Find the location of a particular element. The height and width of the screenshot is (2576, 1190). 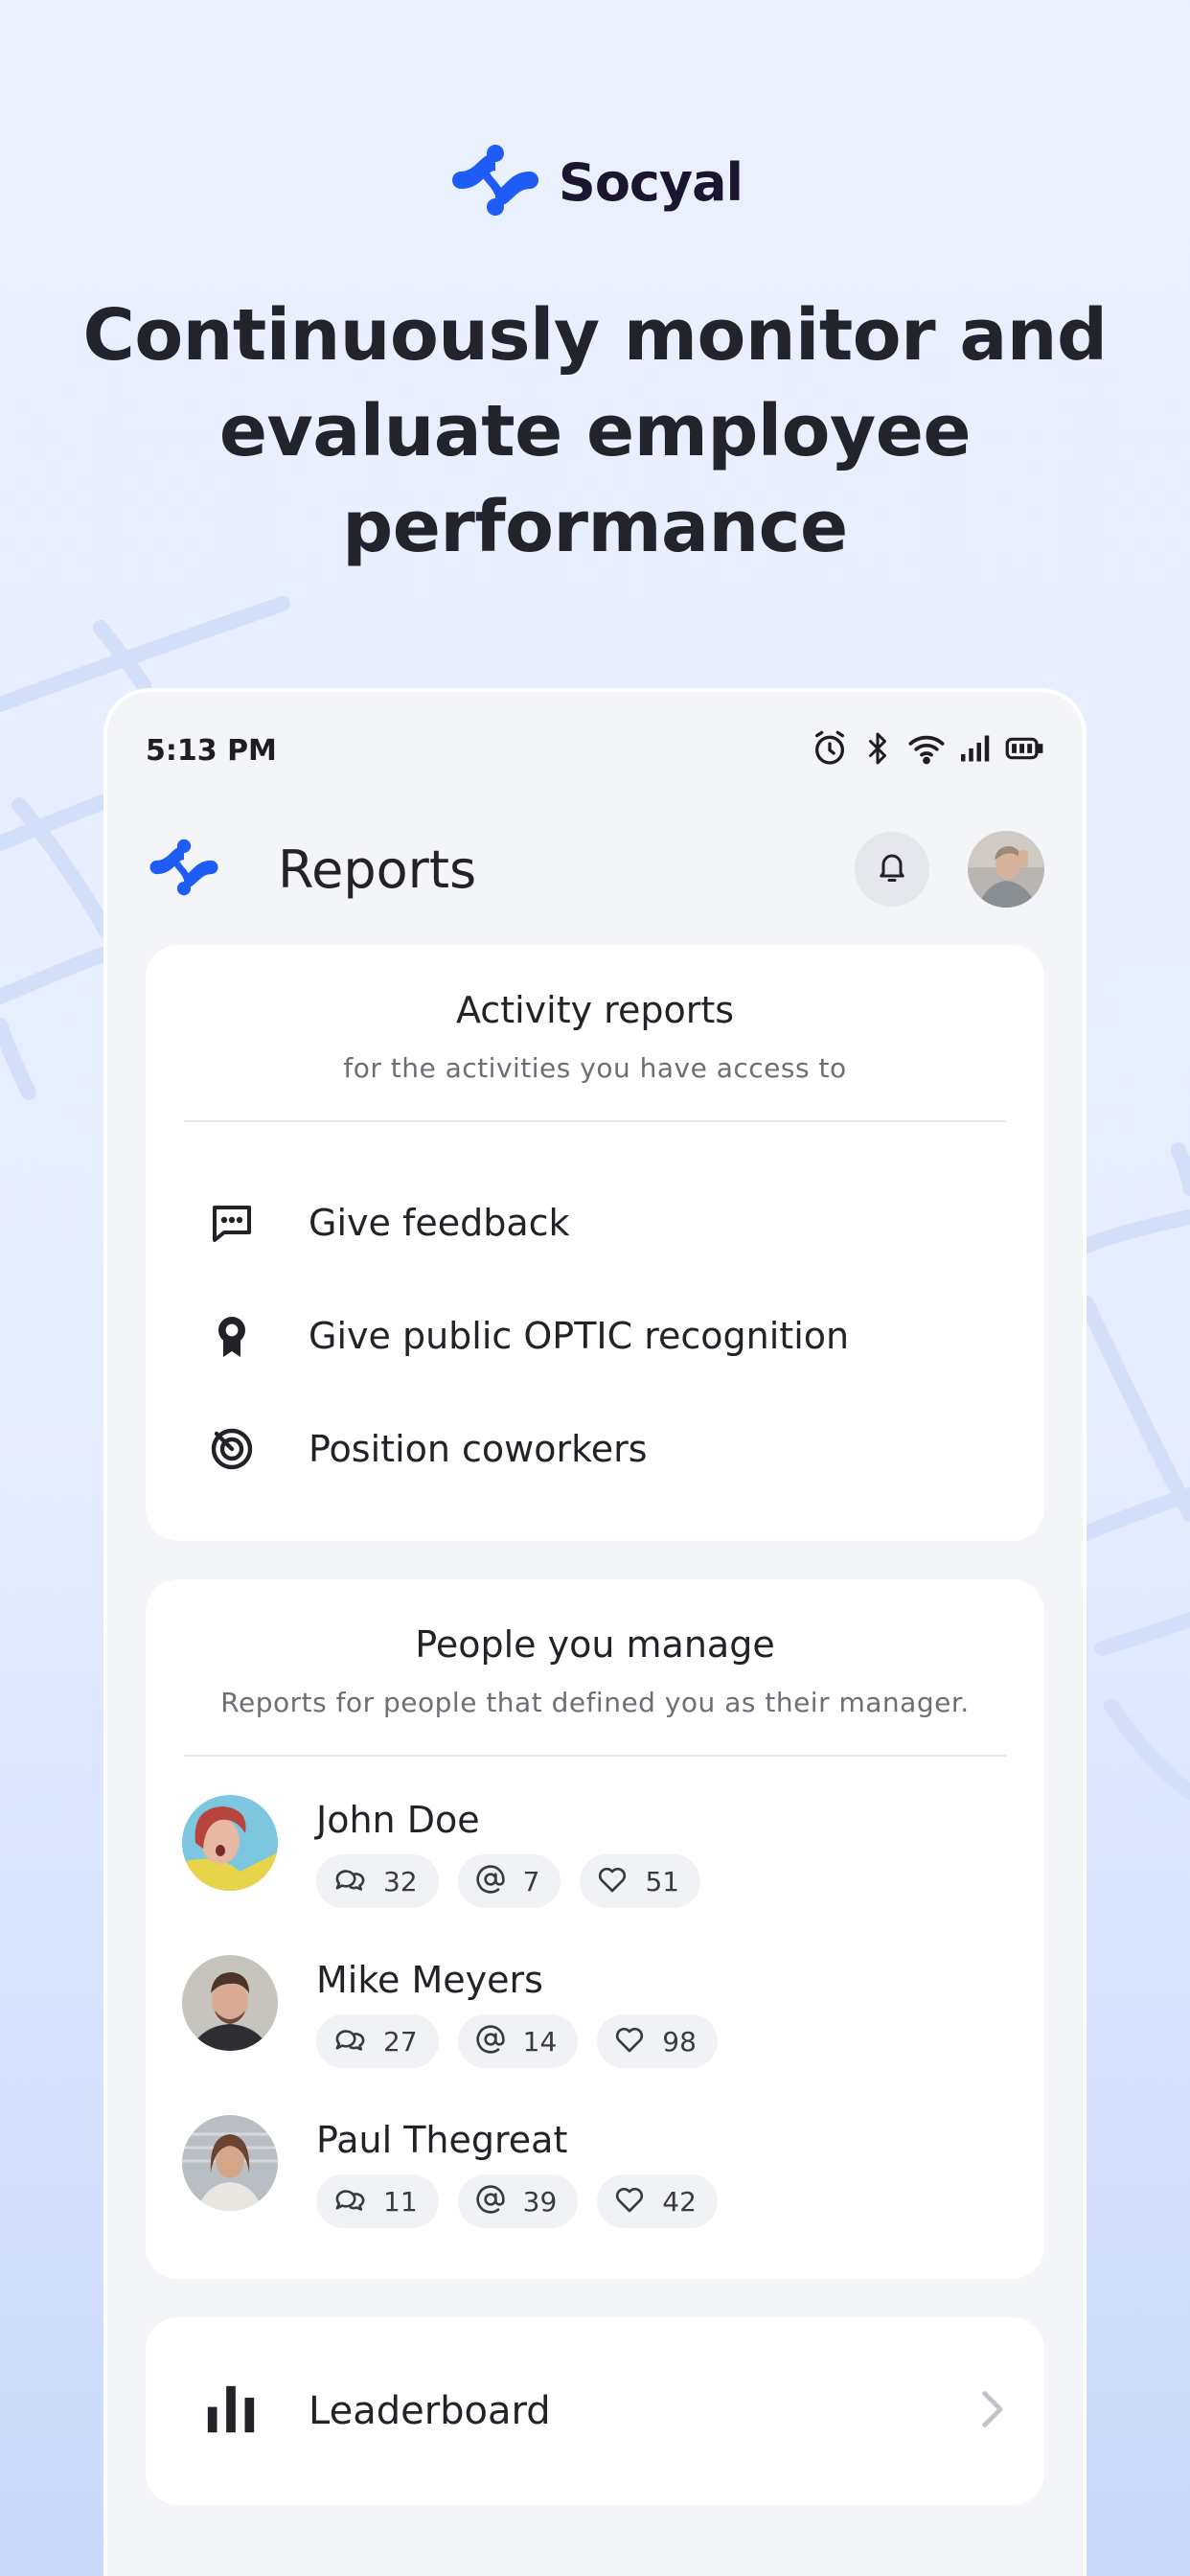

bell-icon is located at coordinates (892, 869).